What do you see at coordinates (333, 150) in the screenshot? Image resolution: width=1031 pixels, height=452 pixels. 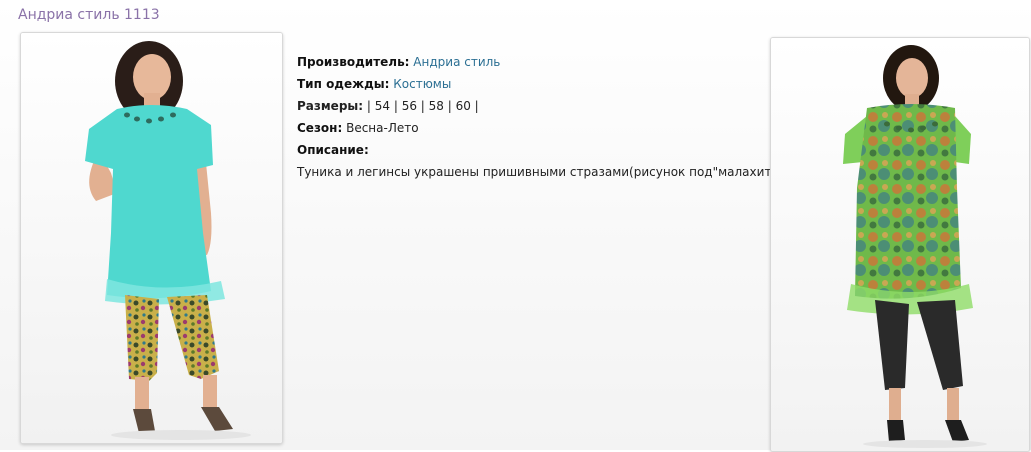 I see `description-label: Описание:` at bounding box center [333, 150].